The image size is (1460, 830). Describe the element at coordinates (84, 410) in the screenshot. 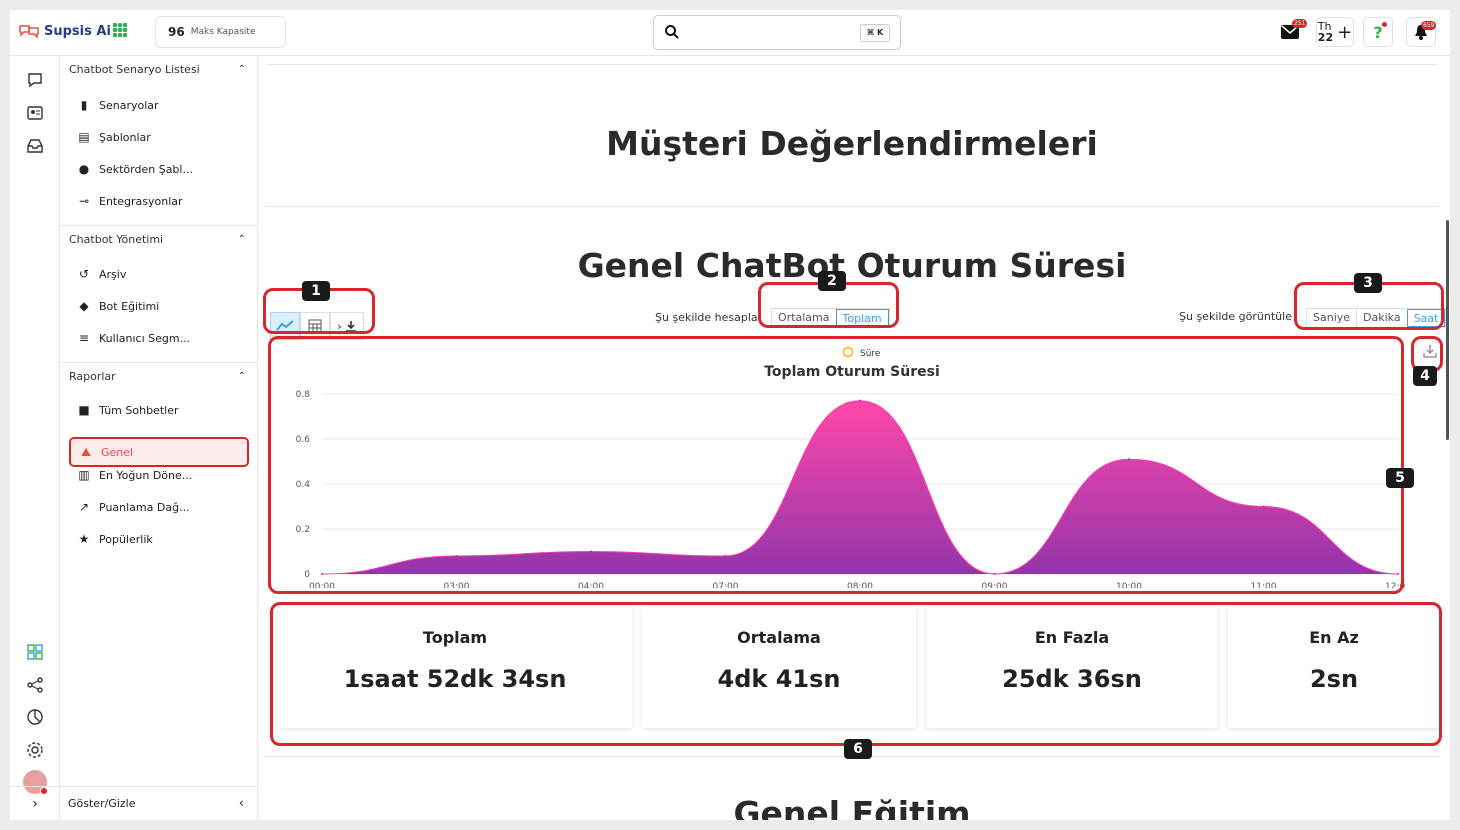

I see `chat-icon: ■` at that location.